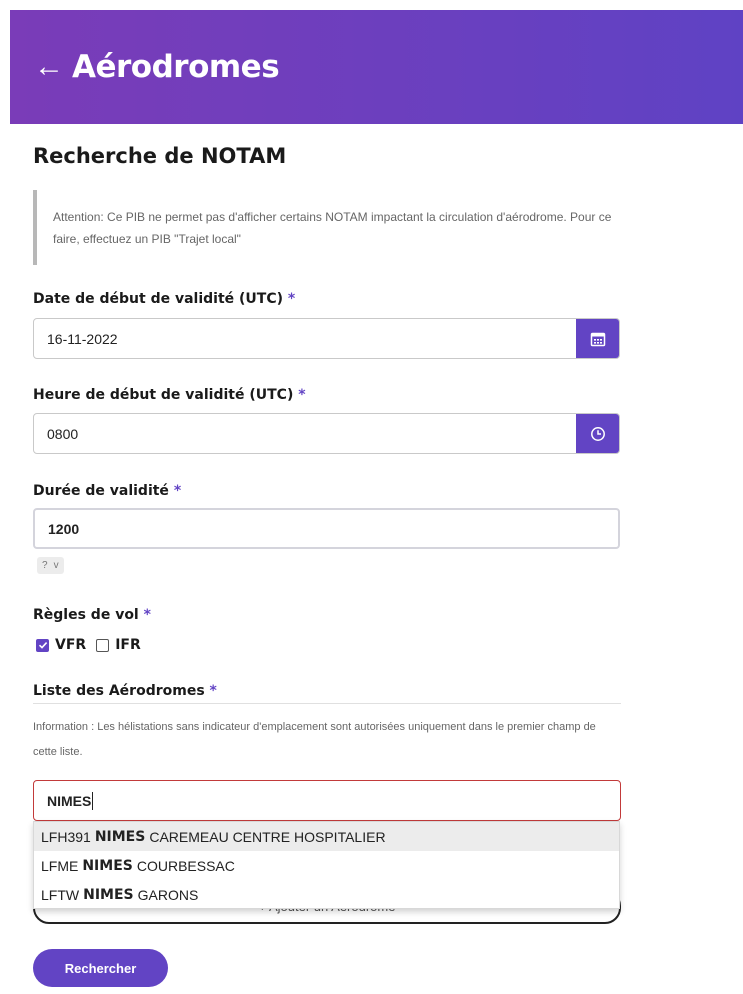 Image resolution: width=743 pixels, height=994 pixels. What do you see at coordinates (160, 156) in the screenshot?
I see `page-title: Recherche de NOTAM` at bounding box center [160, 156].